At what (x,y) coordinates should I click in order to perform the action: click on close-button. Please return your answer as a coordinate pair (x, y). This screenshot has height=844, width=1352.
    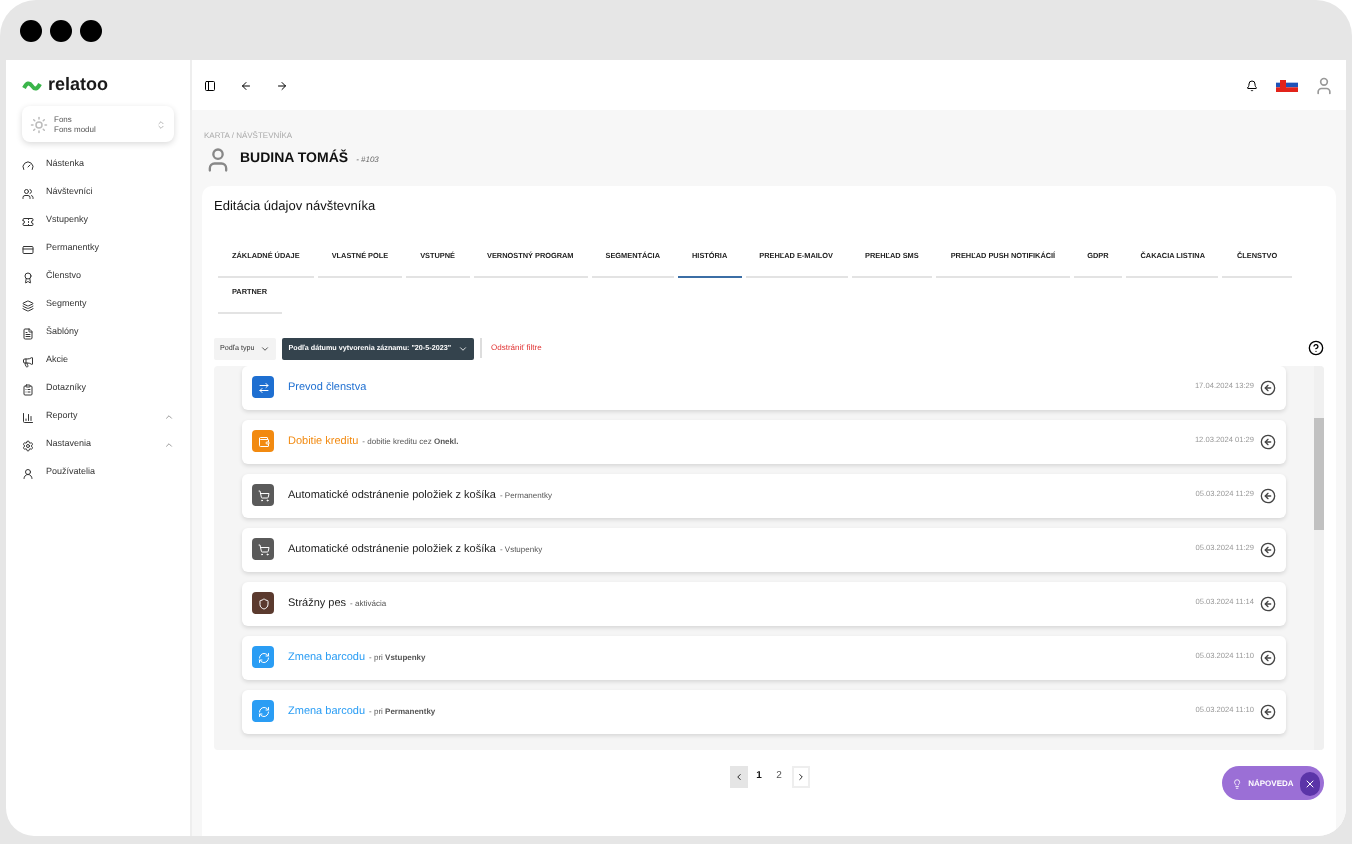
    Looking at the image, I should click on (1309, 783).